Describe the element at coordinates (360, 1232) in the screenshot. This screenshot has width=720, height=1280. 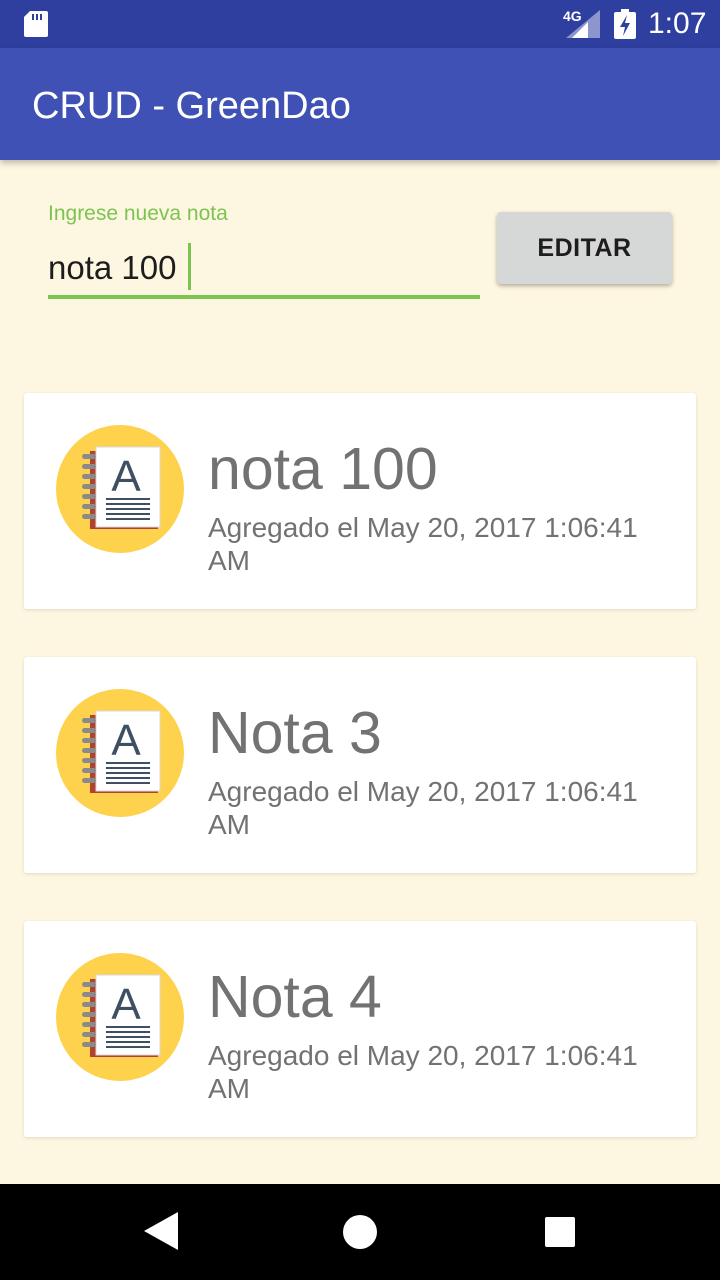
I see `home-icon` at that location.